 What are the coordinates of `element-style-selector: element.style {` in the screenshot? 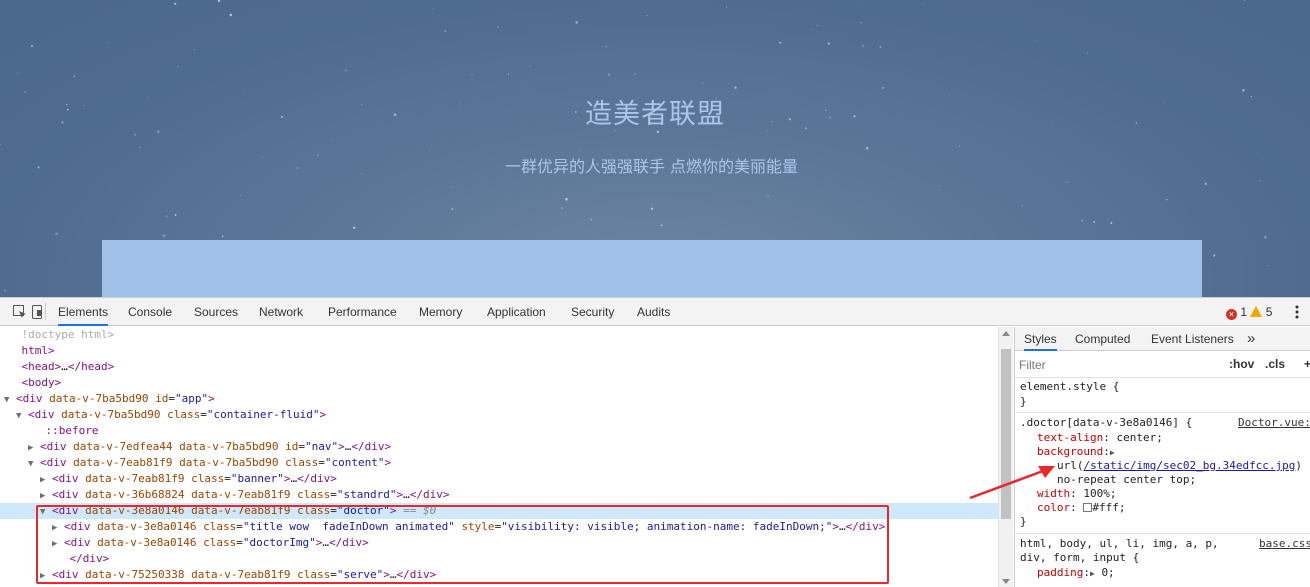 It's located at (1069, 387).